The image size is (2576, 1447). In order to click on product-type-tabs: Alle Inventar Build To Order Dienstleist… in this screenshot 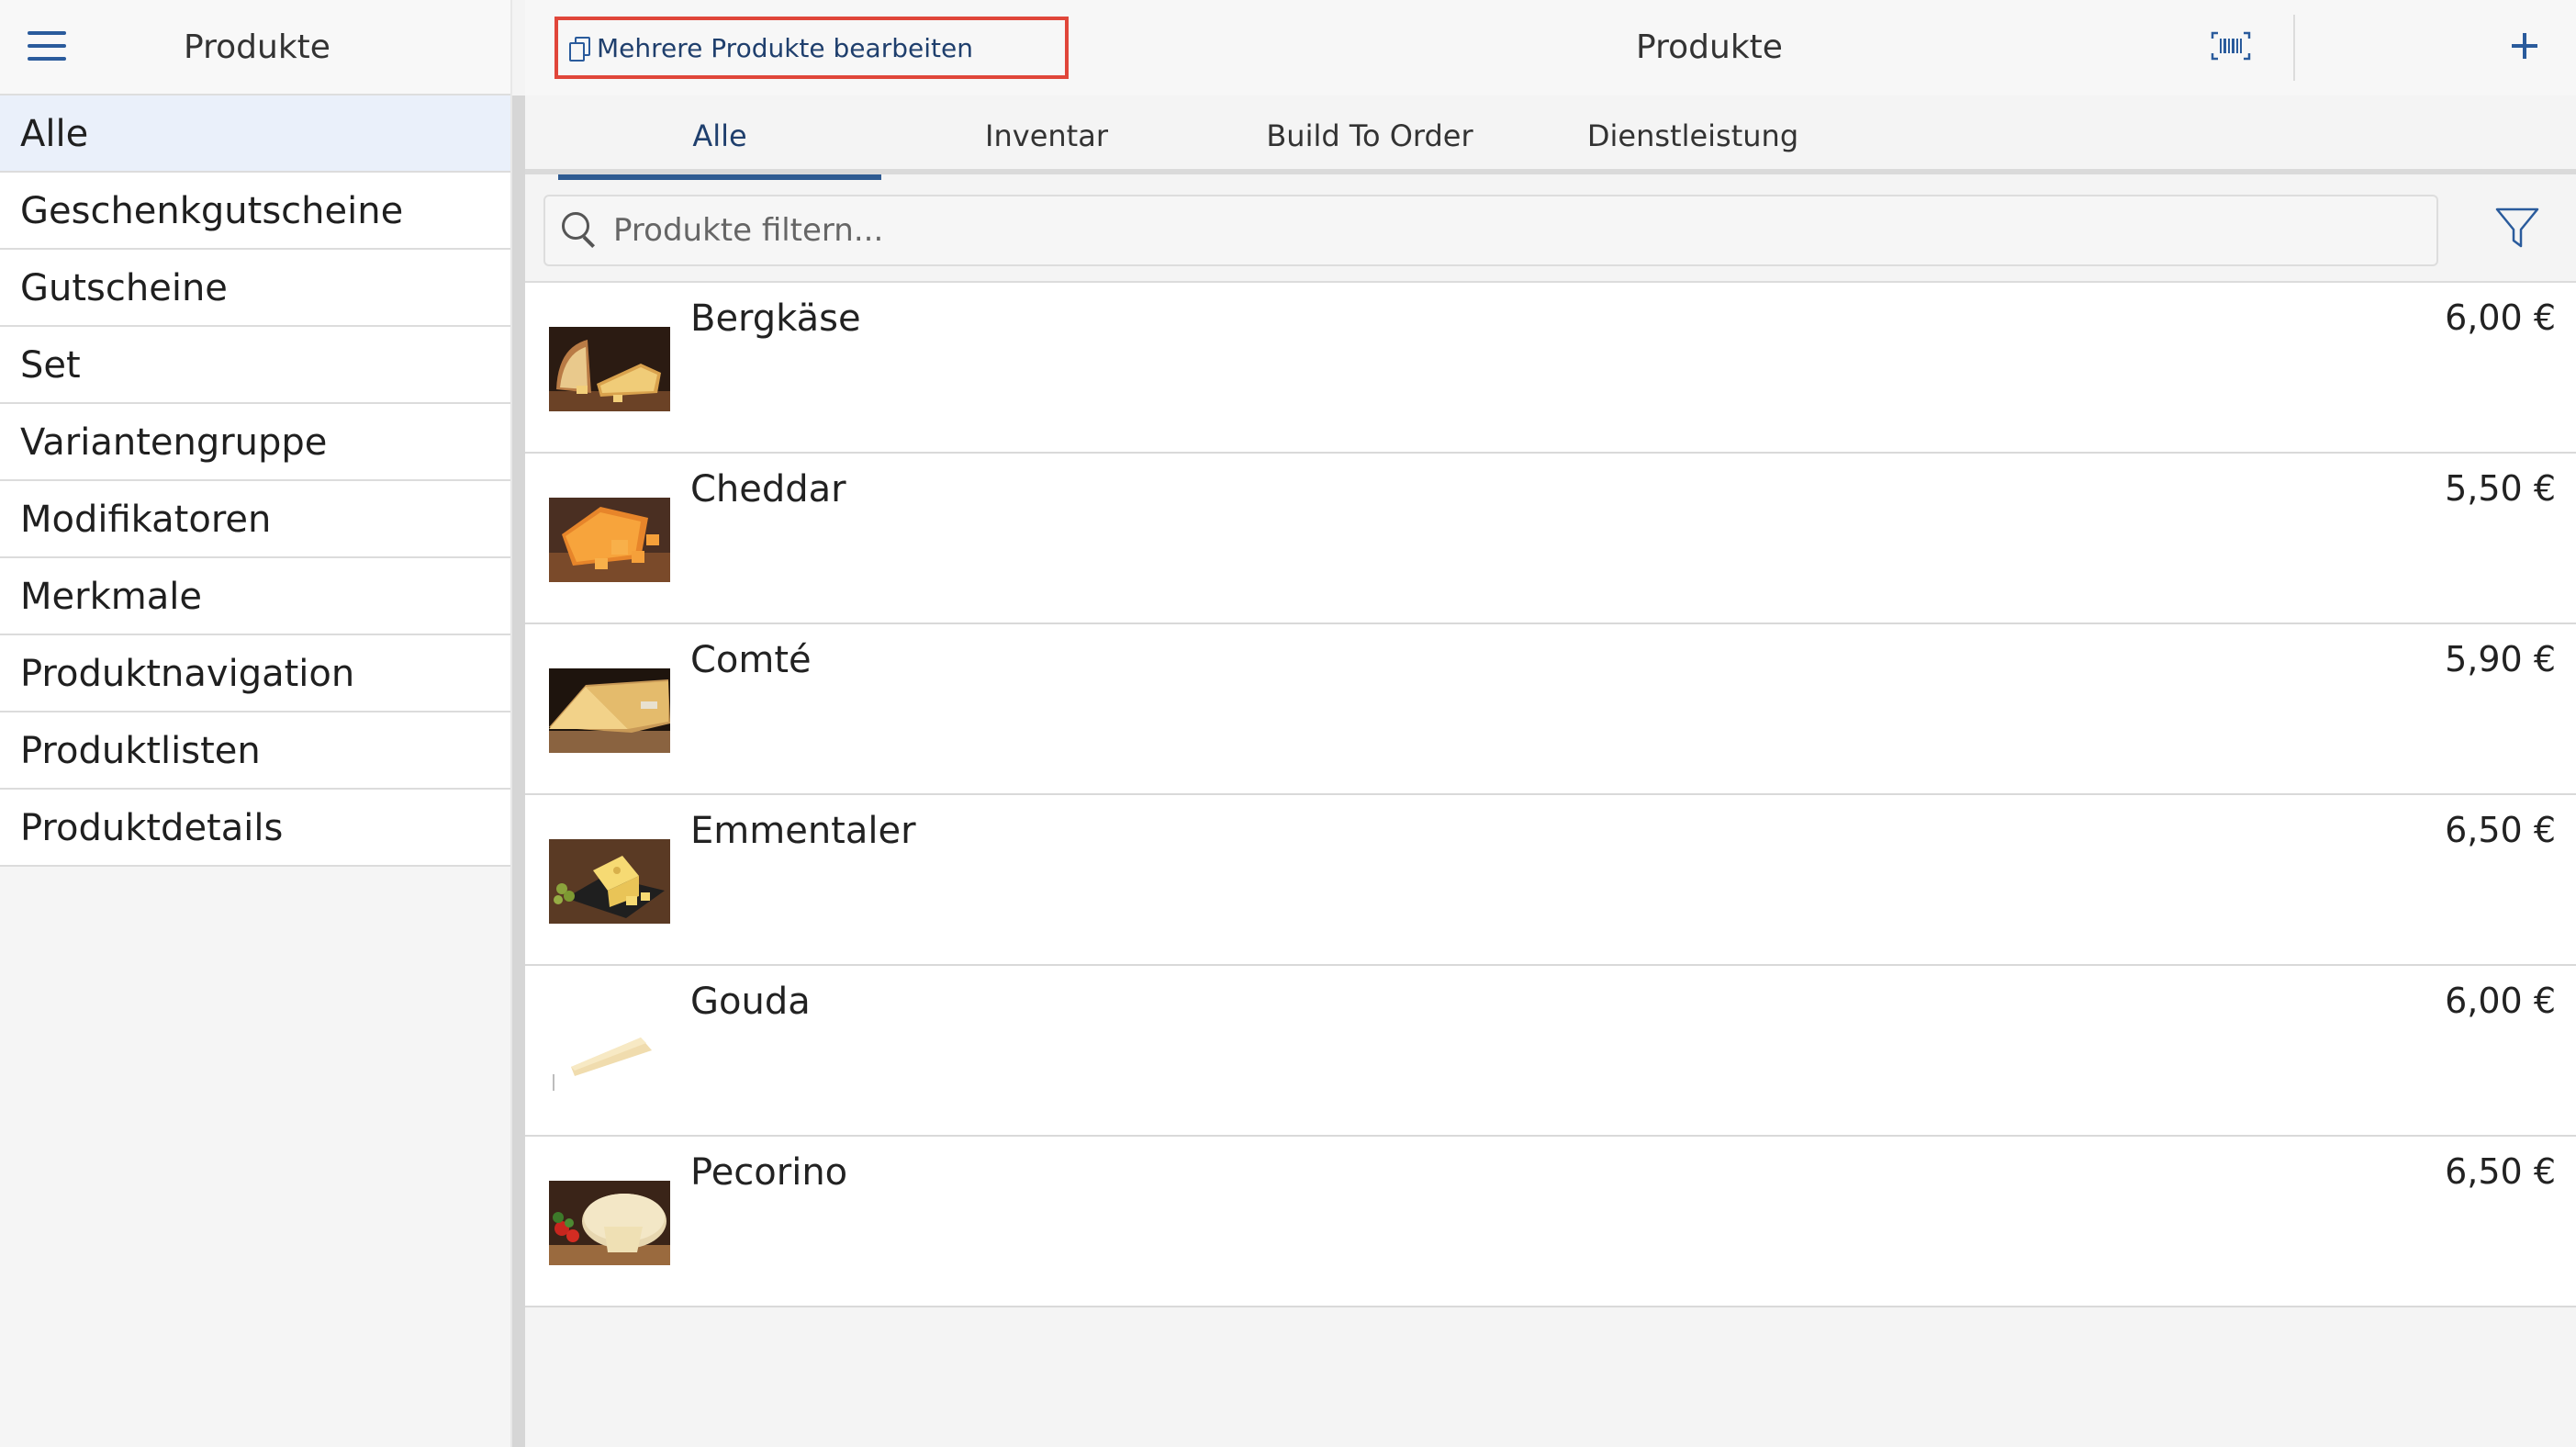, I will do `click(1550, 137)`.